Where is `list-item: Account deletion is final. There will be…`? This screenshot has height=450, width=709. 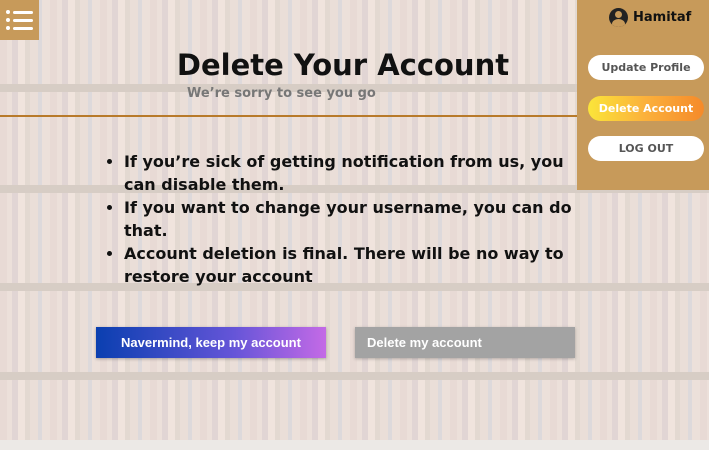 list-item: Account deletion is final. There will be… is located at coordinates (354, 265).